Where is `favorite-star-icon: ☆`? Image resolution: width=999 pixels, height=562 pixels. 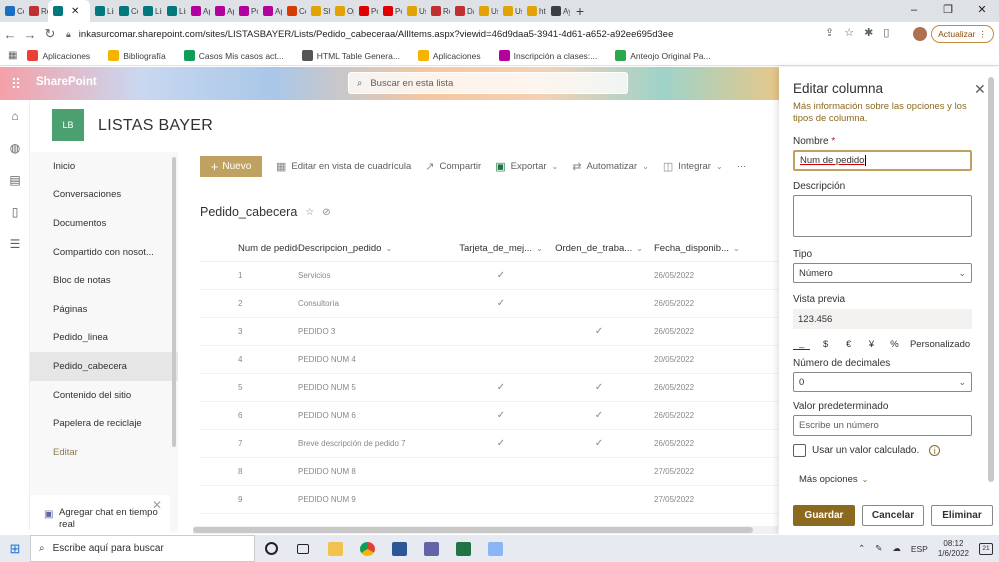 favorite-star-icon: ☆ is located at coordinates (309, 212).